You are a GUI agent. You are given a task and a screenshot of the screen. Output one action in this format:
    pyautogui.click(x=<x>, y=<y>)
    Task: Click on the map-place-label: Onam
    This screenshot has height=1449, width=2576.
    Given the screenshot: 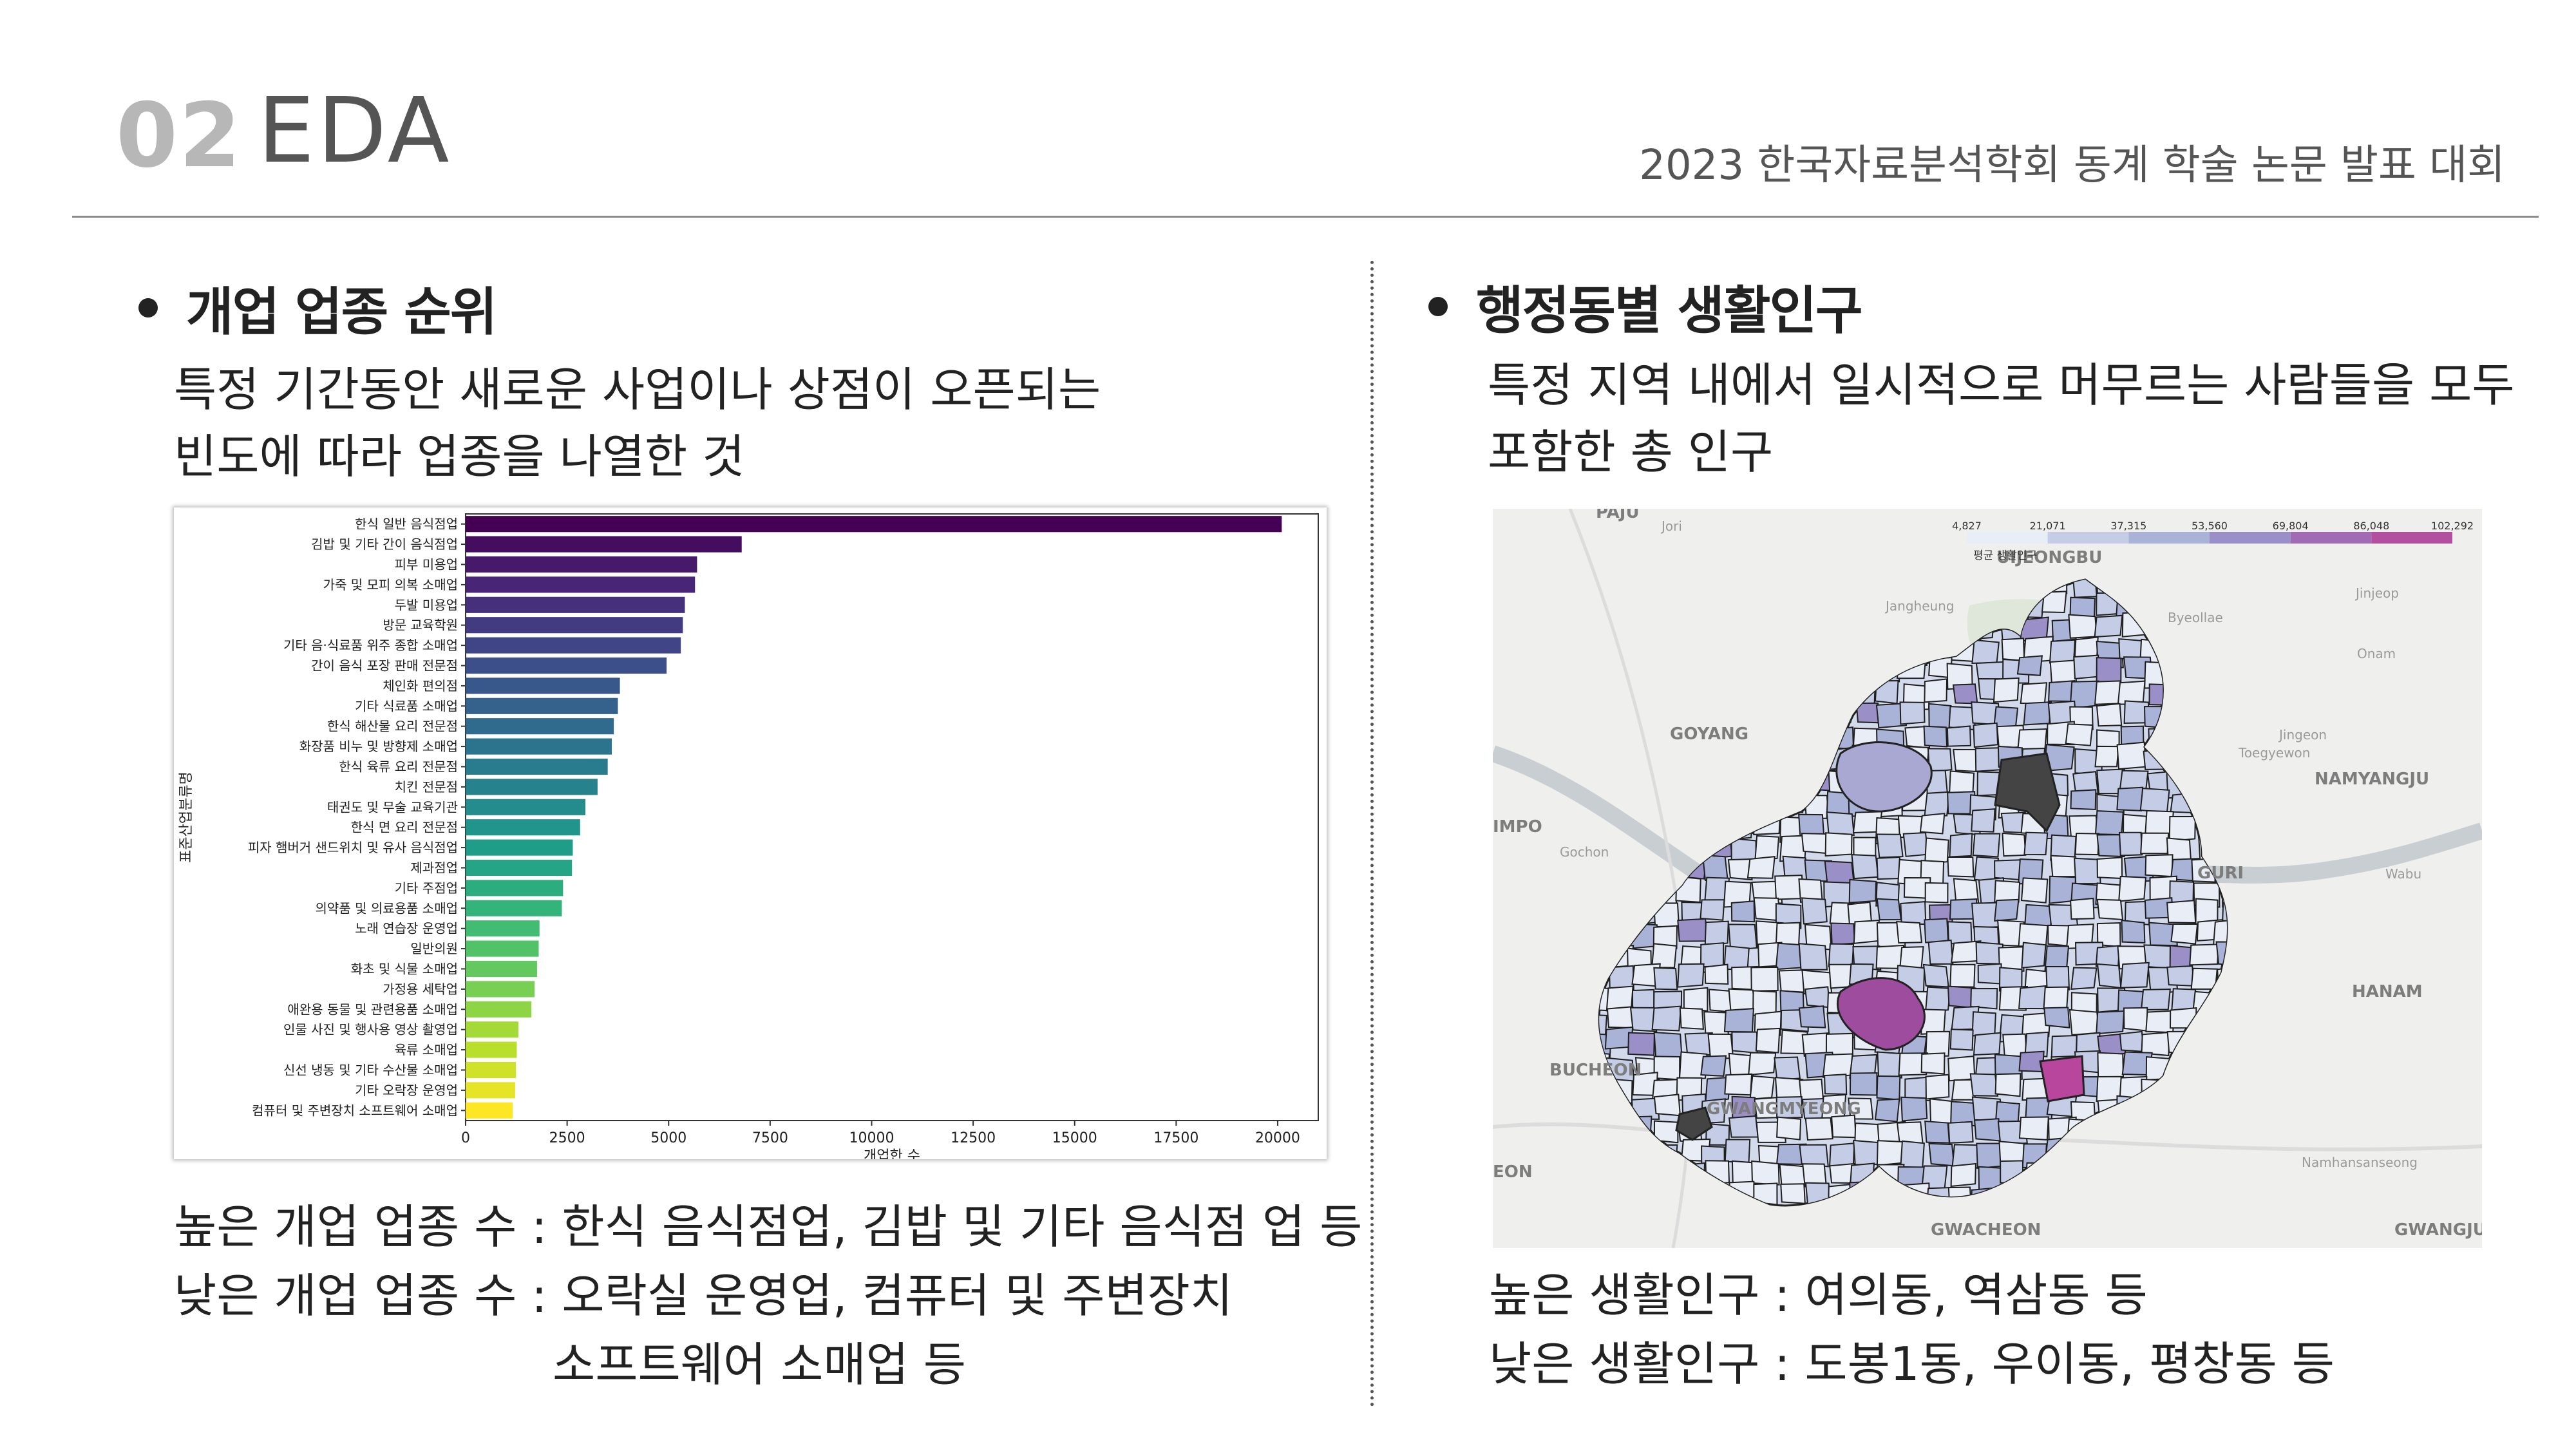 What is the action you would take?
    pyautogui.click(x=2376, y=653)
    